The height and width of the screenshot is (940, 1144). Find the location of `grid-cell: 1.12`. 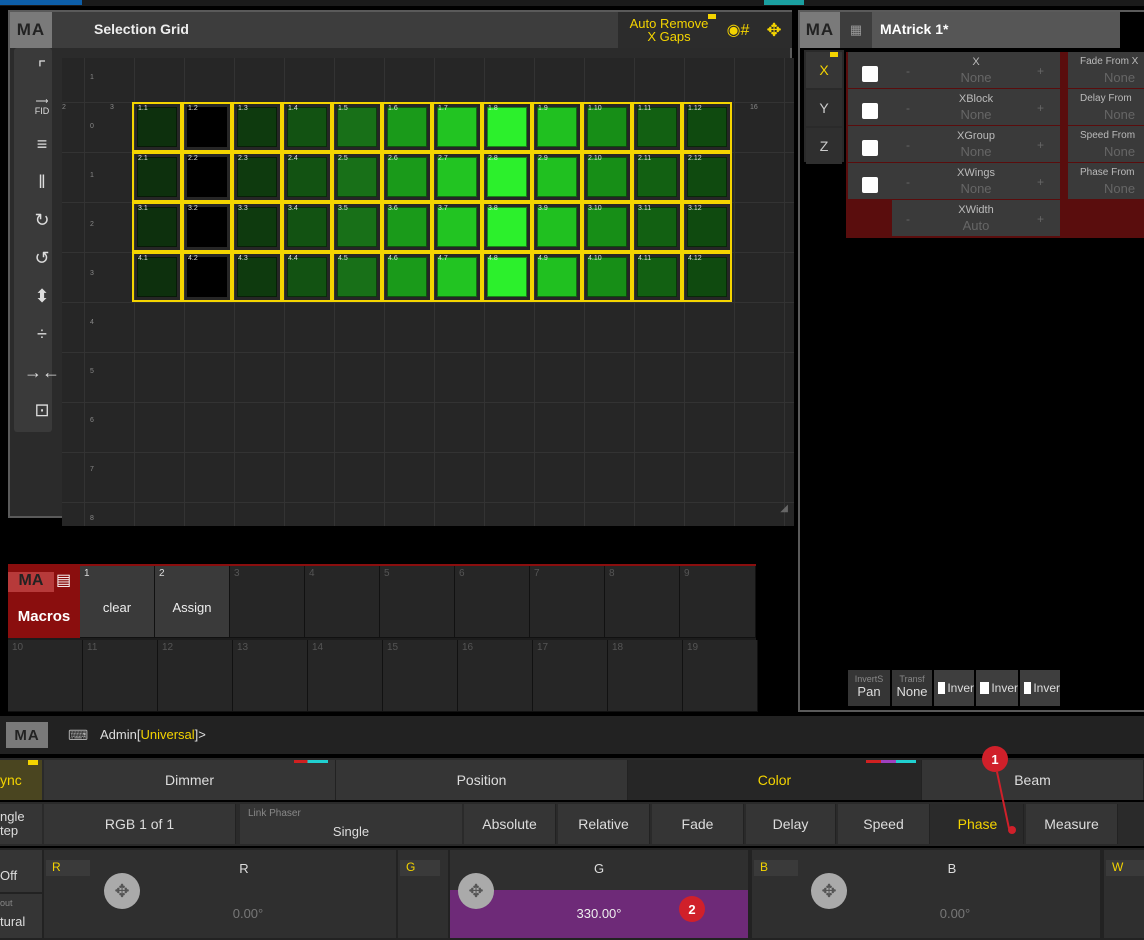

grid-cell: 1.12 is located at coordinates (707, 127).